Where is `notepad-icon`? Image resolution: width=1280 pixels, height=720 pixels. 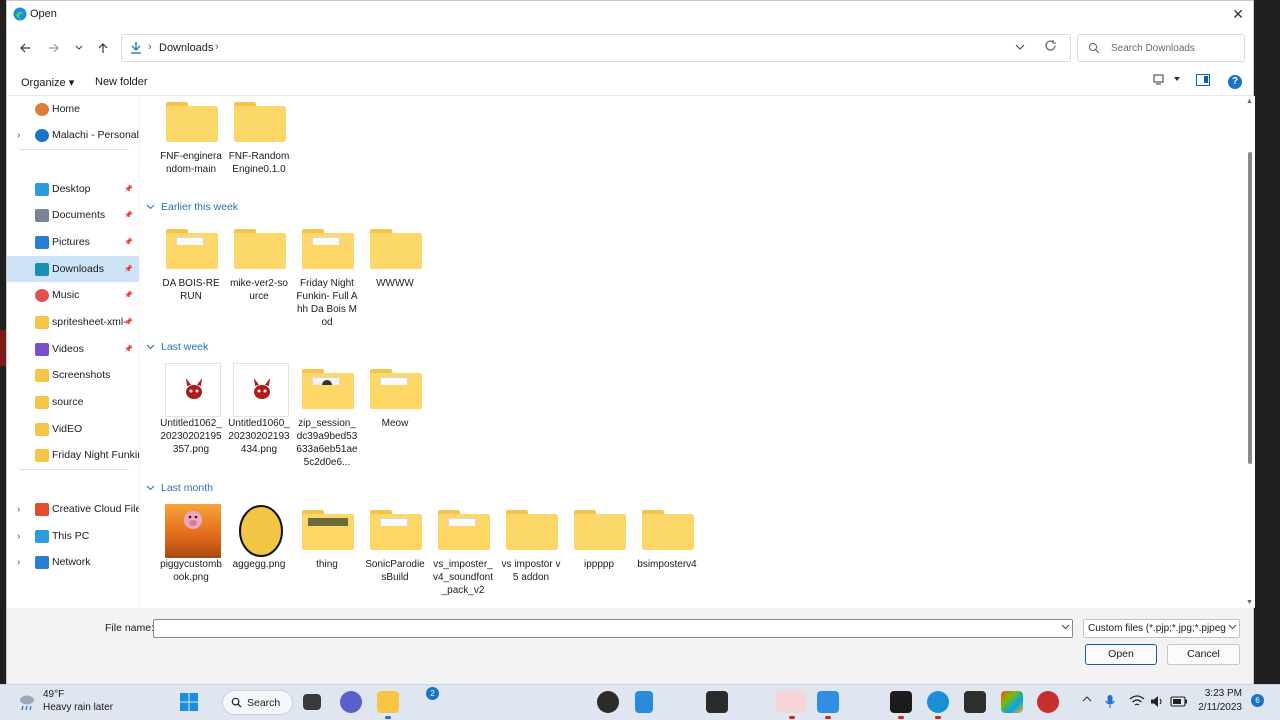 notepad-icon is located at coordinates (644, 702).